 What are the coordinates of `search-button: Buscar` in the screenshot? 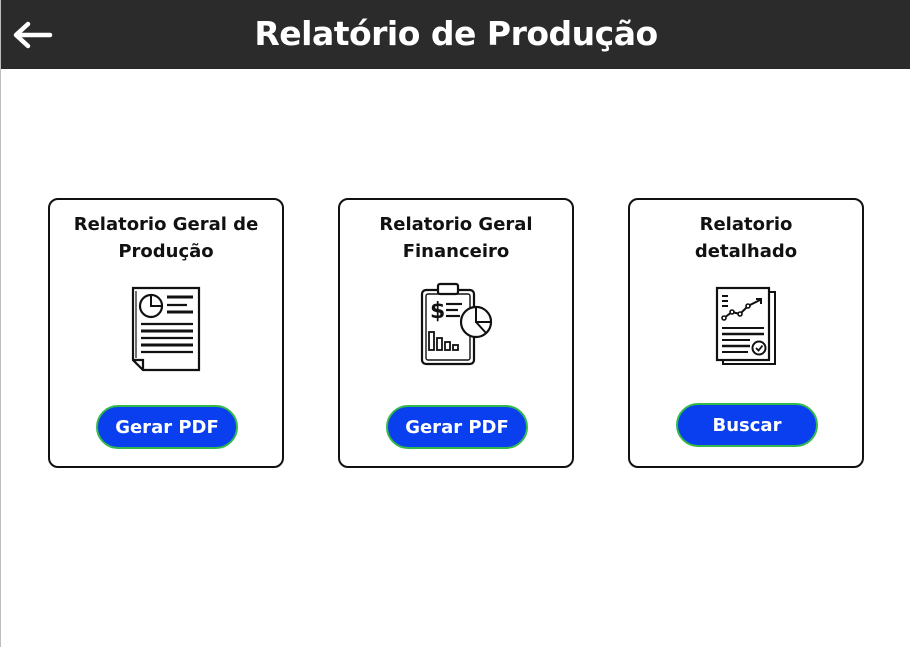 It's located at (747, 425).